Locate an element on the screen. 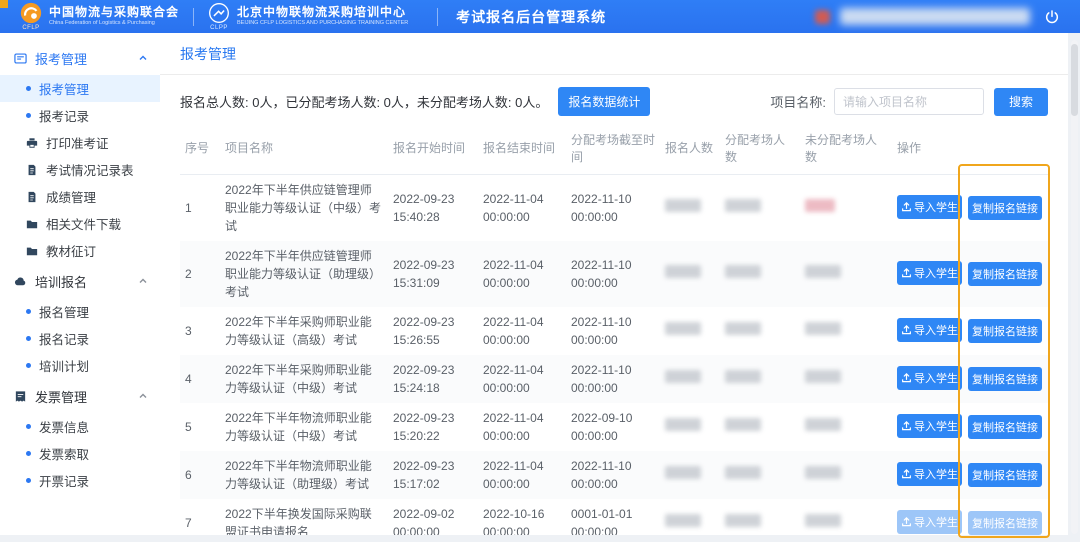 The image size is (1080, 542). sidebar-item-enroll-mgmt: 报名管理 is located at coordinates (80, 311).